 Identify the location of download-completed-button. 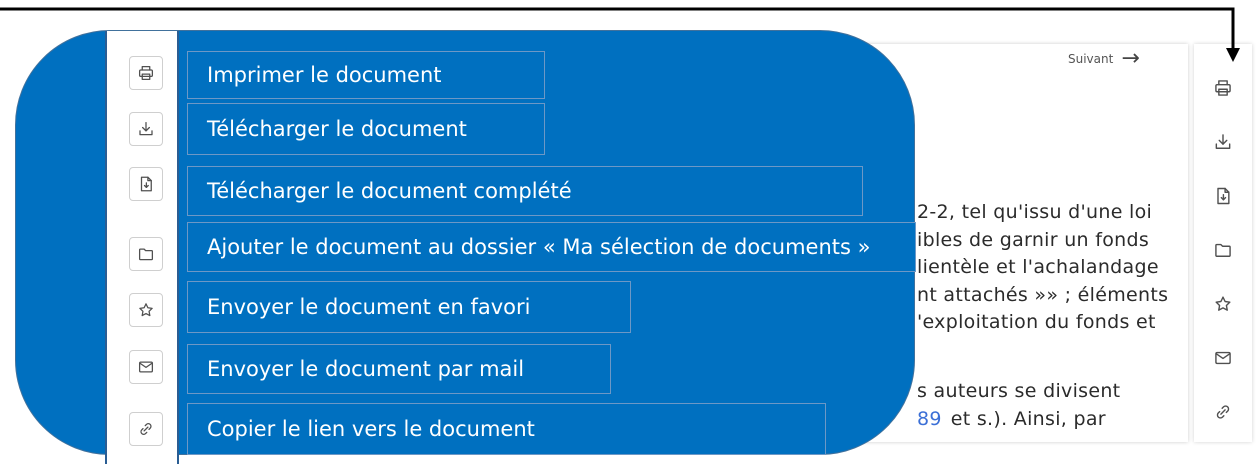
(1223, 196).